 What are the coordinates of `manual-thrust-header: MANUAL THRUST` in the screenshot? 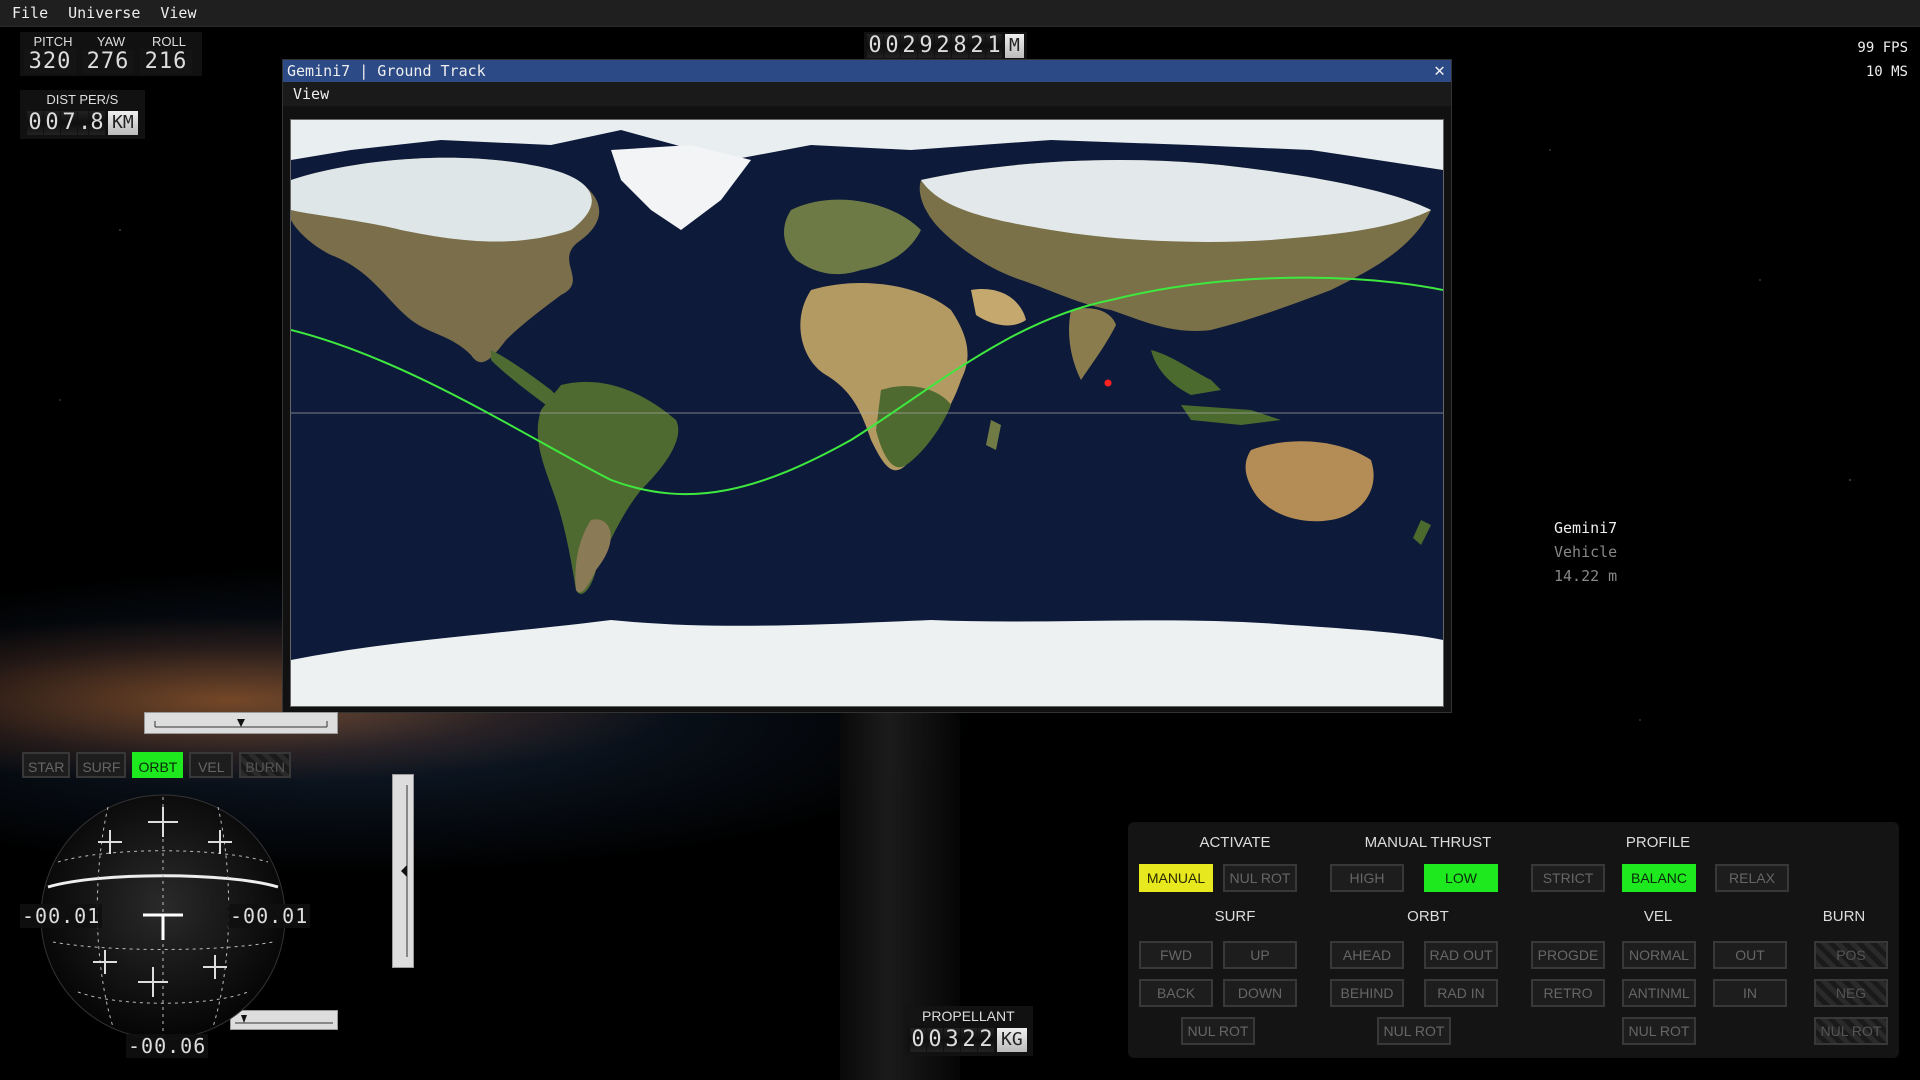 It's located at (1428, 842).